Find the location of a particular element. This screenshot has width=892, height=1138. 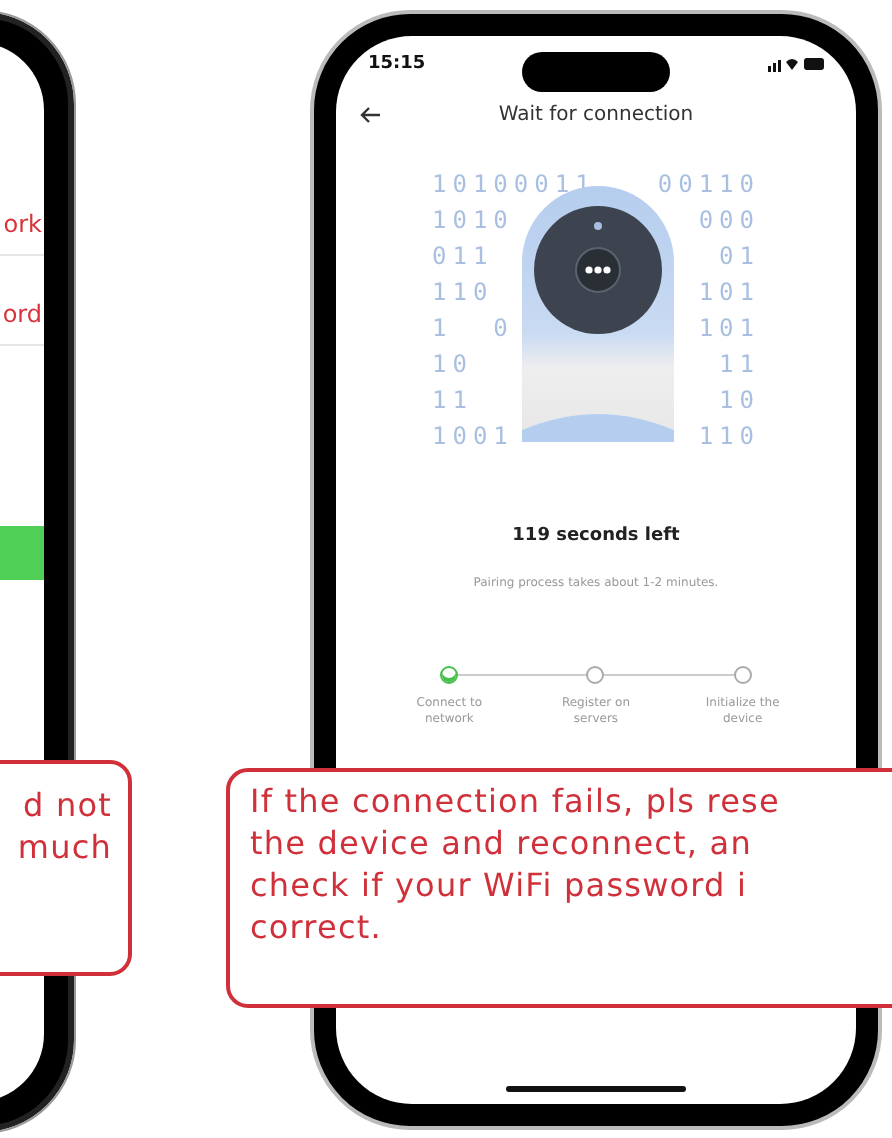

binary-digits: 10100011 is located at coordinates (514, 186).